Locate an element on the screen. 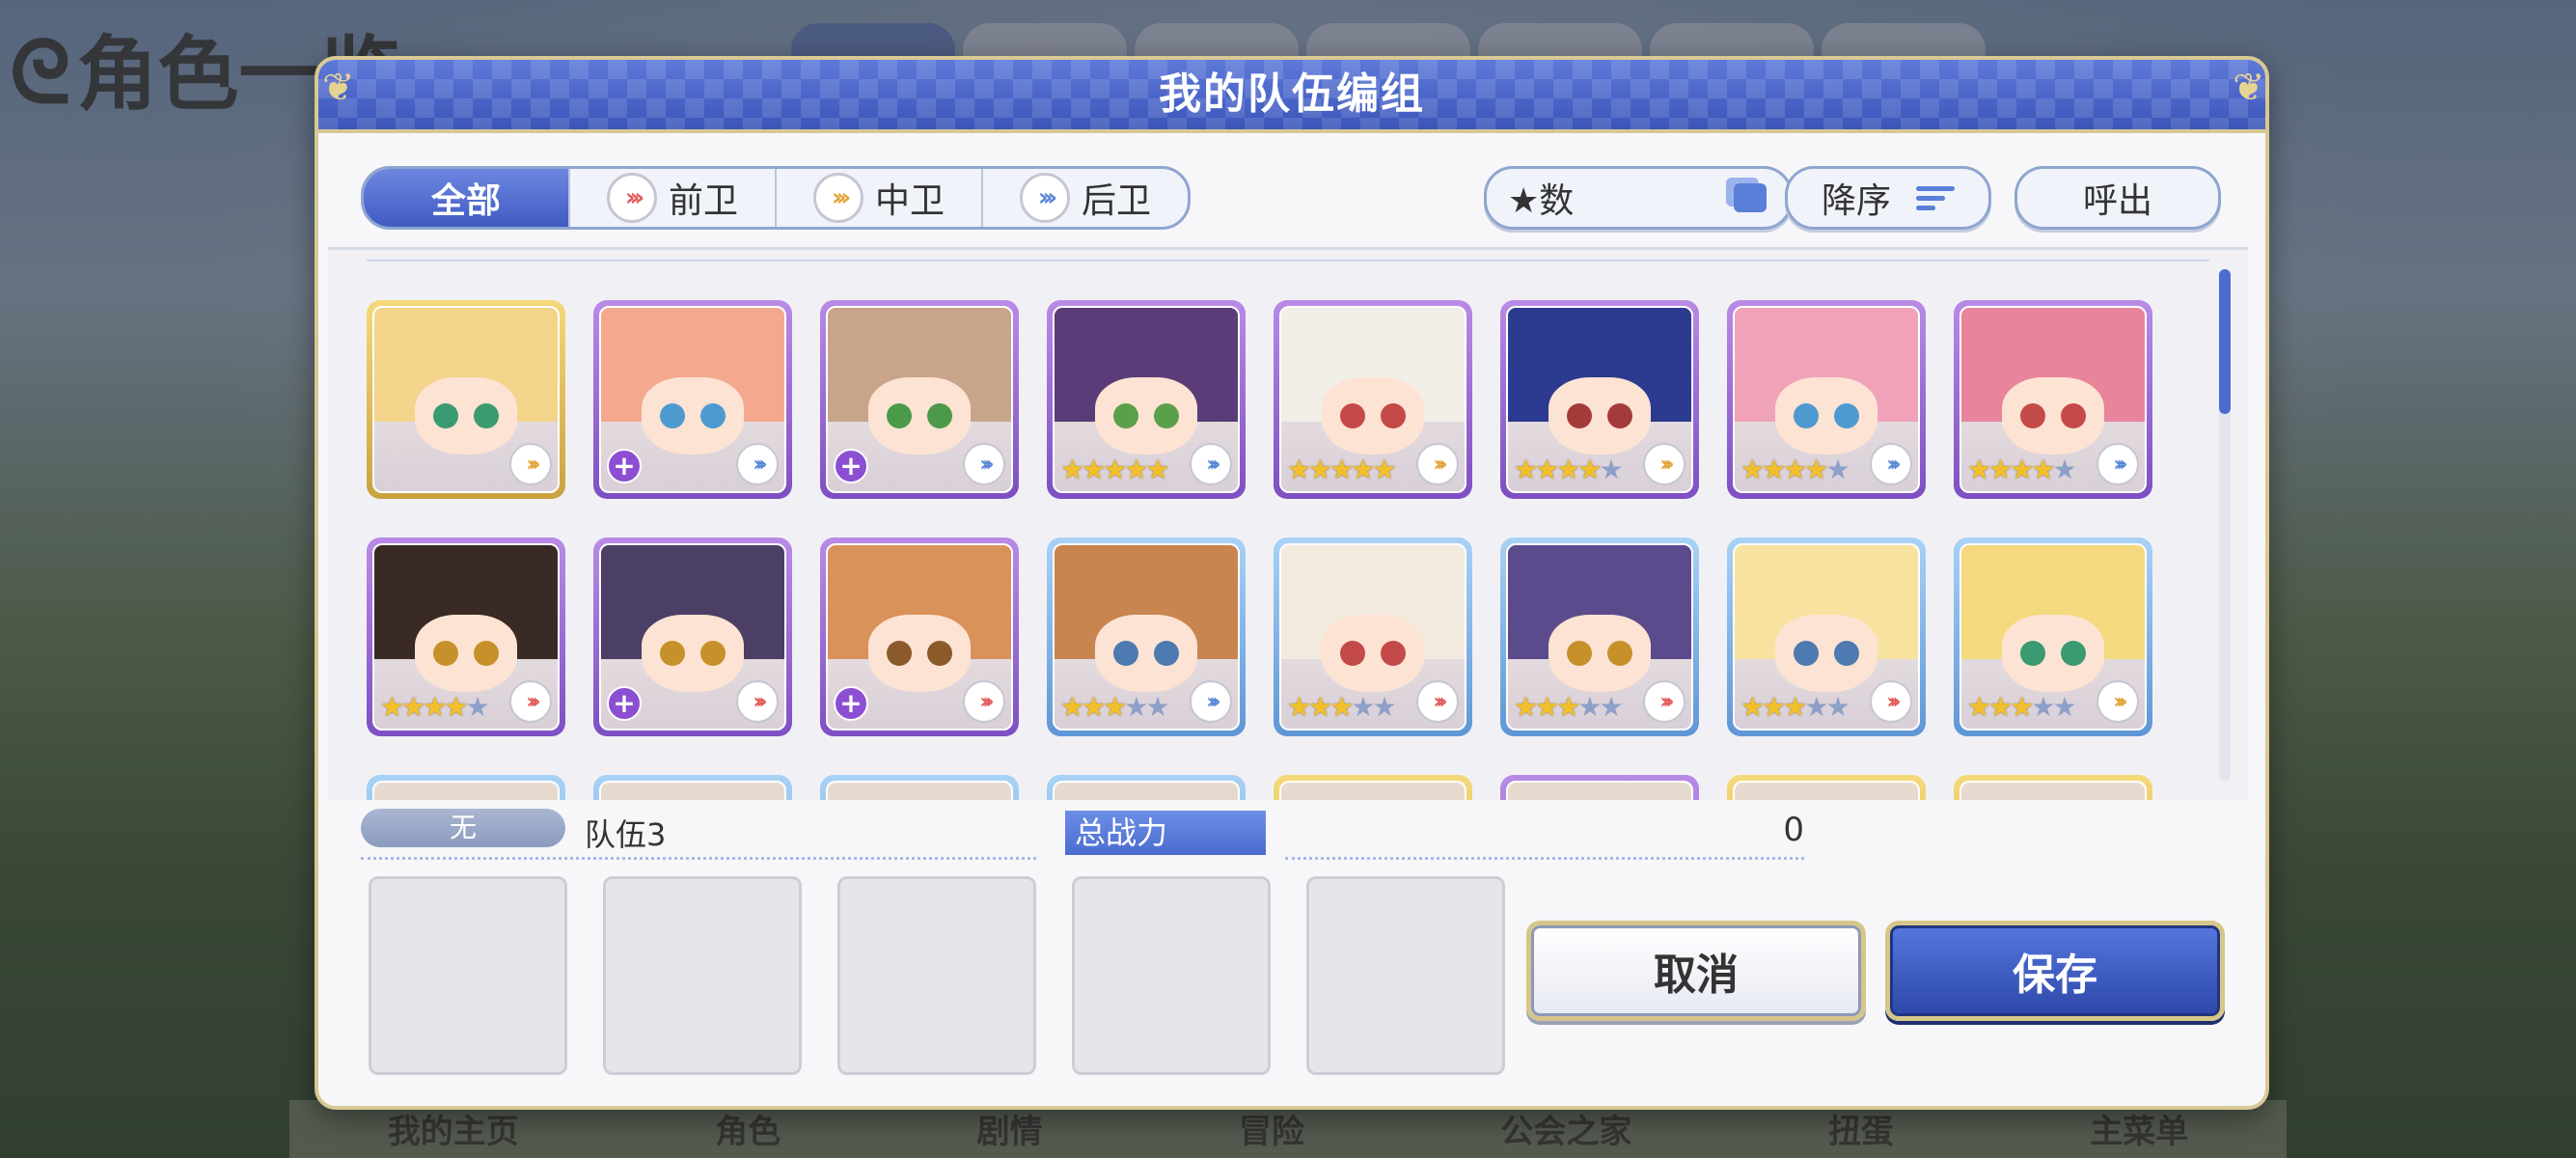 The image size is (2576, 1158). scrollbar-thumb is located at coordinates (2225, 341).